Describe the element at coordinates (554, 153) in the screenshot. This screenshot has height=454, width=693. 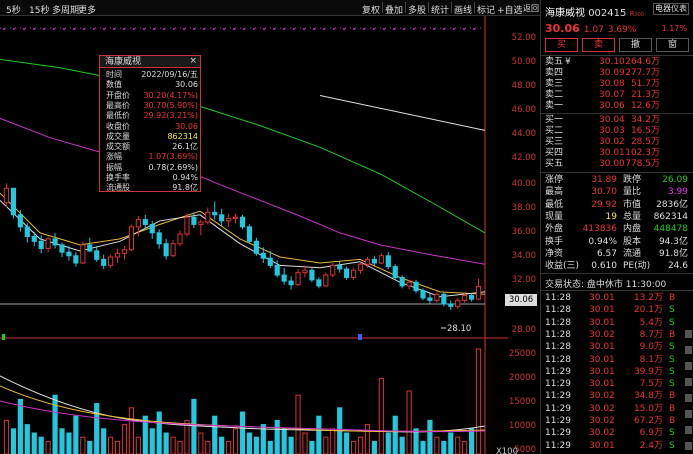
I see `bid-level: 买四` at that location.